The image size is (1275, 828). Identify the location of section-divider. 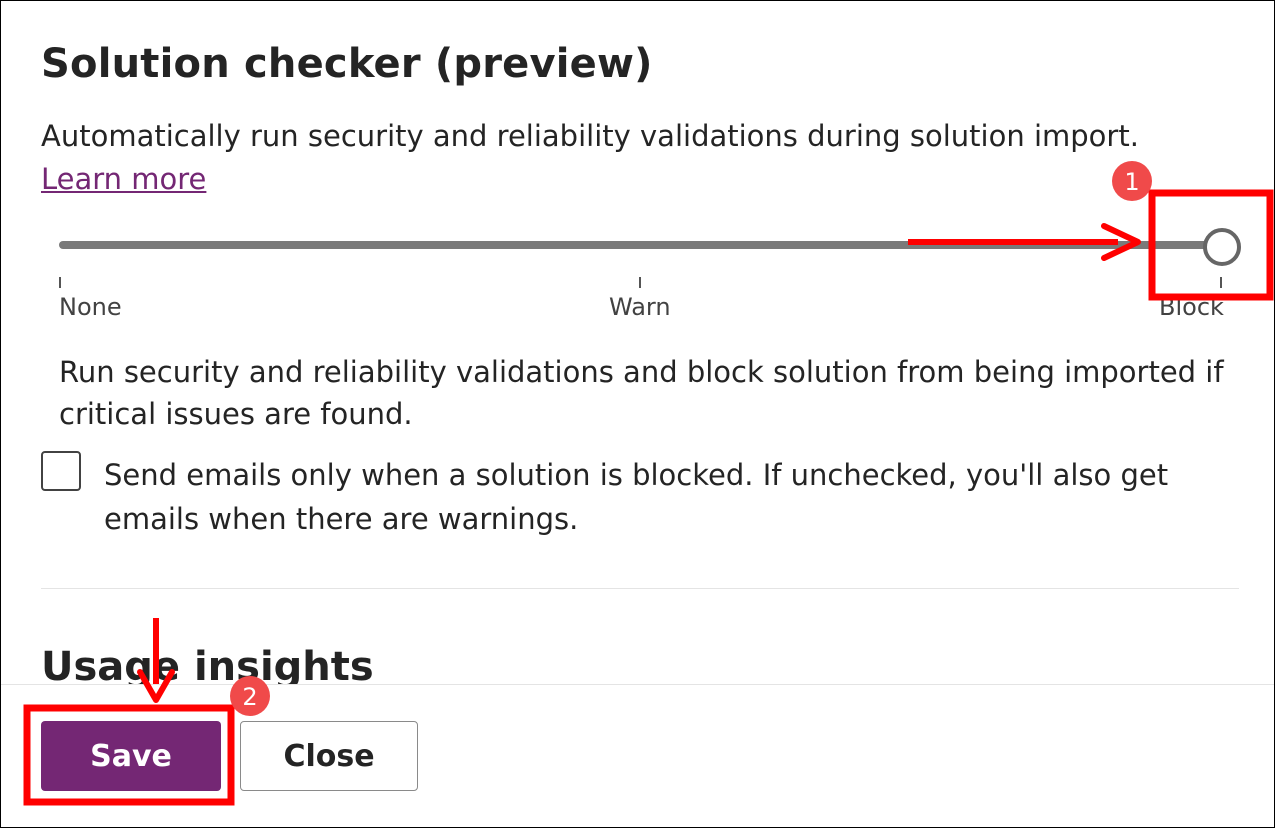
(640, 588).